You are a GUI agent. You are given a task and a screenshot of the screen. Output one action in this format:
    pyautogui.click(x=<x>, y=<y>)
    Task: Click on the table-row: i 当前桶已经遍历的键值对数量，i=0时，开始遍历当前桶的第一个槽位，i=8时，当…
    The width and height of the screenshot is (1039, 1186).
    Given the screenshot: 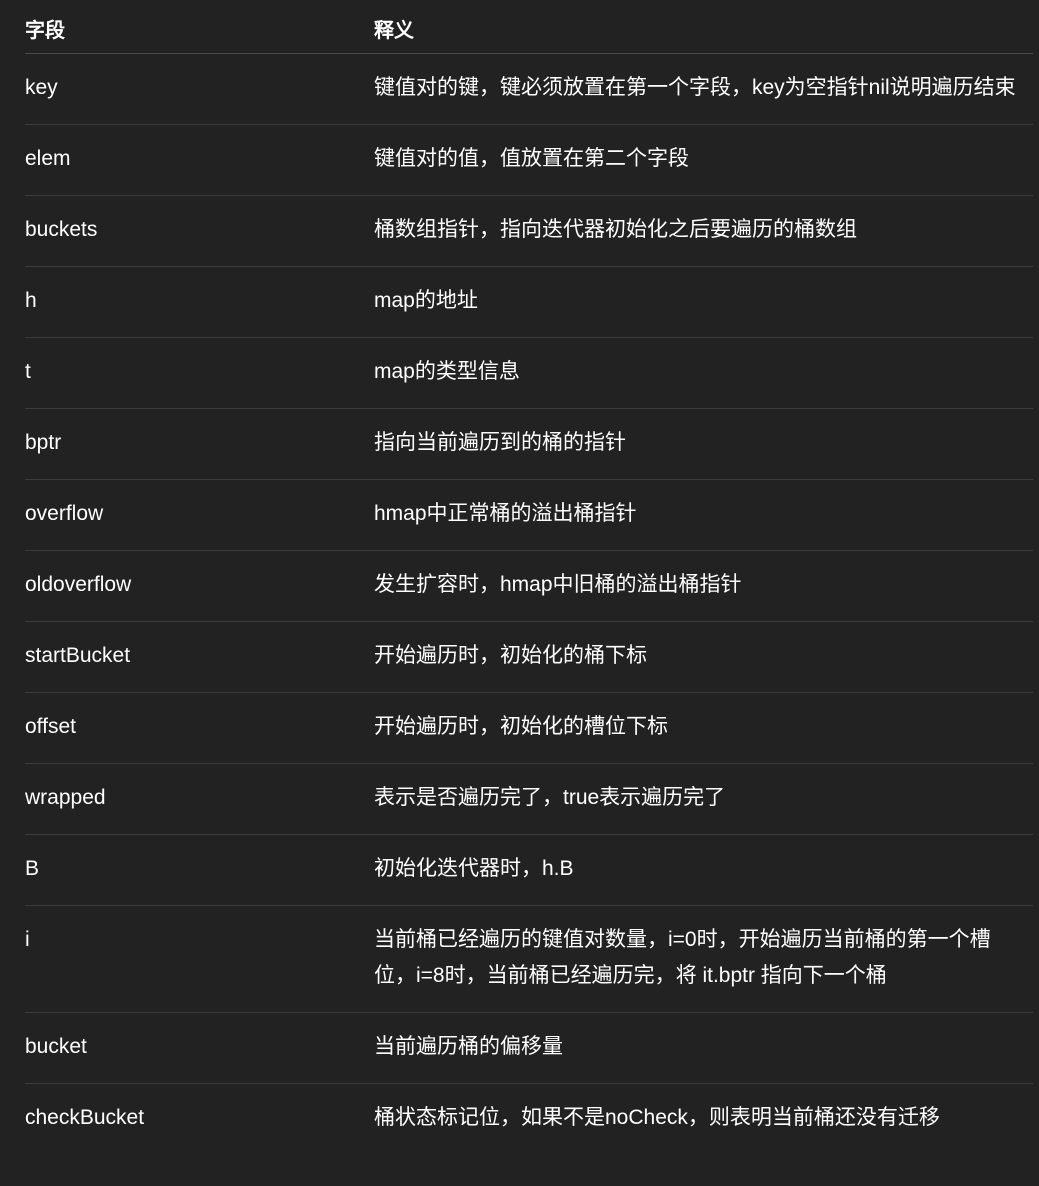 What is the action you would take?
    pyautogui.click(x=529, y=959)
    